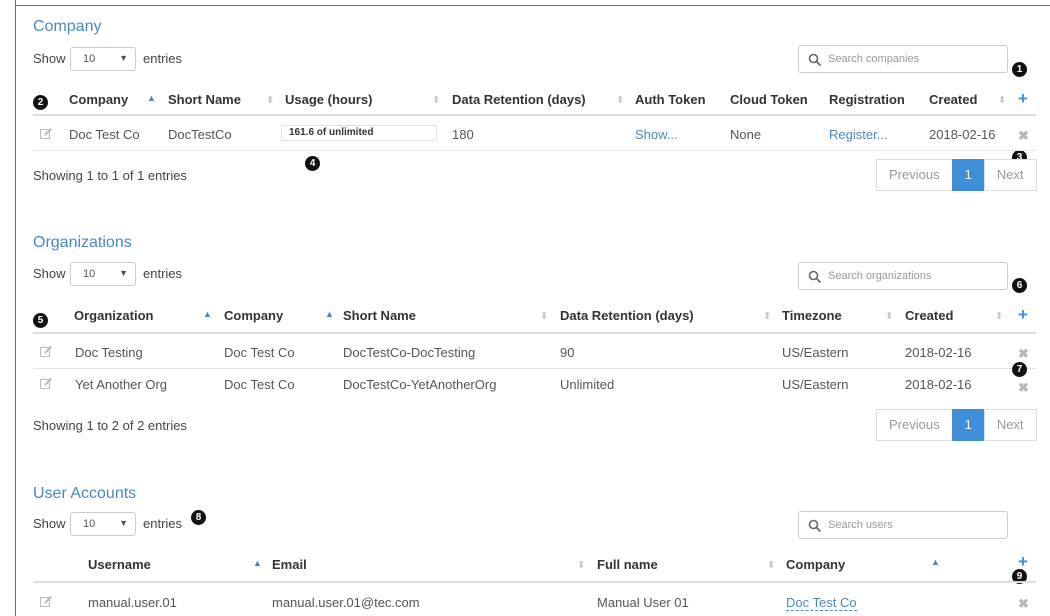  I want to click on col-header-username: Username, so click(119, 564).